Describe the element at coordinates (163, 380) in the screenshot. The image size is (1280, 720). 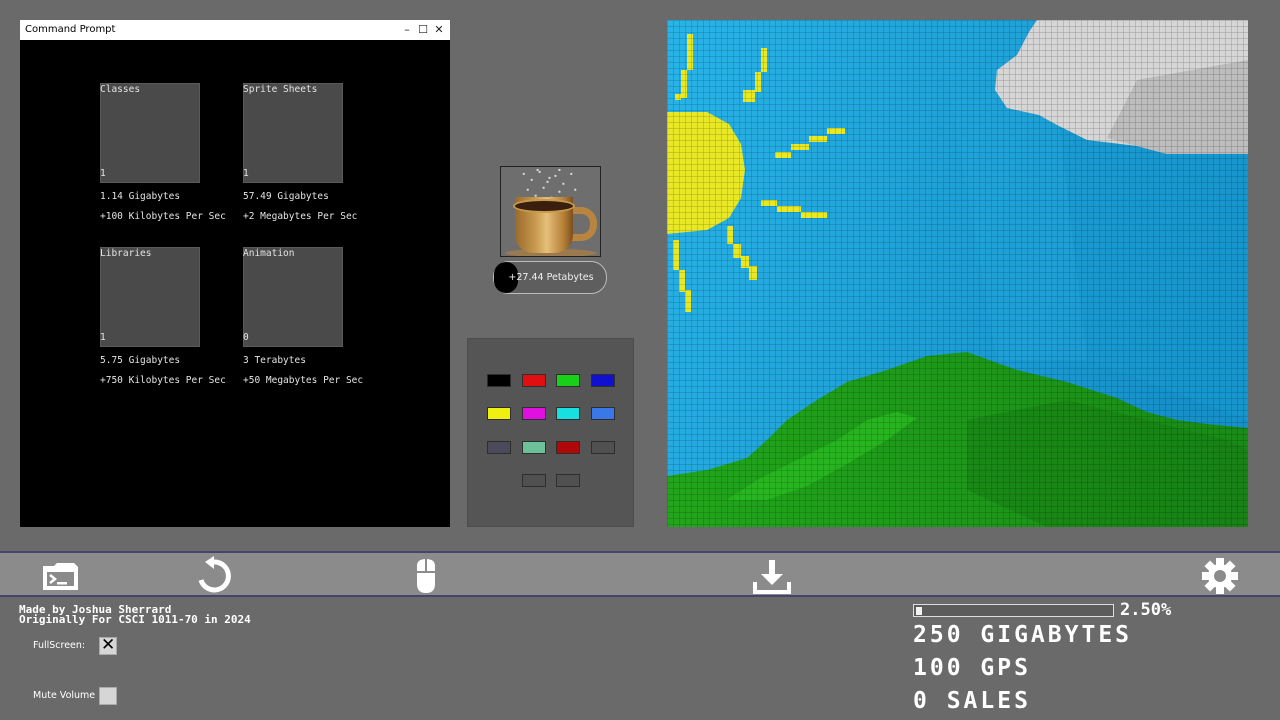
I see `upgrade-rate: +750 Kilobytes Per Sec` at that location.